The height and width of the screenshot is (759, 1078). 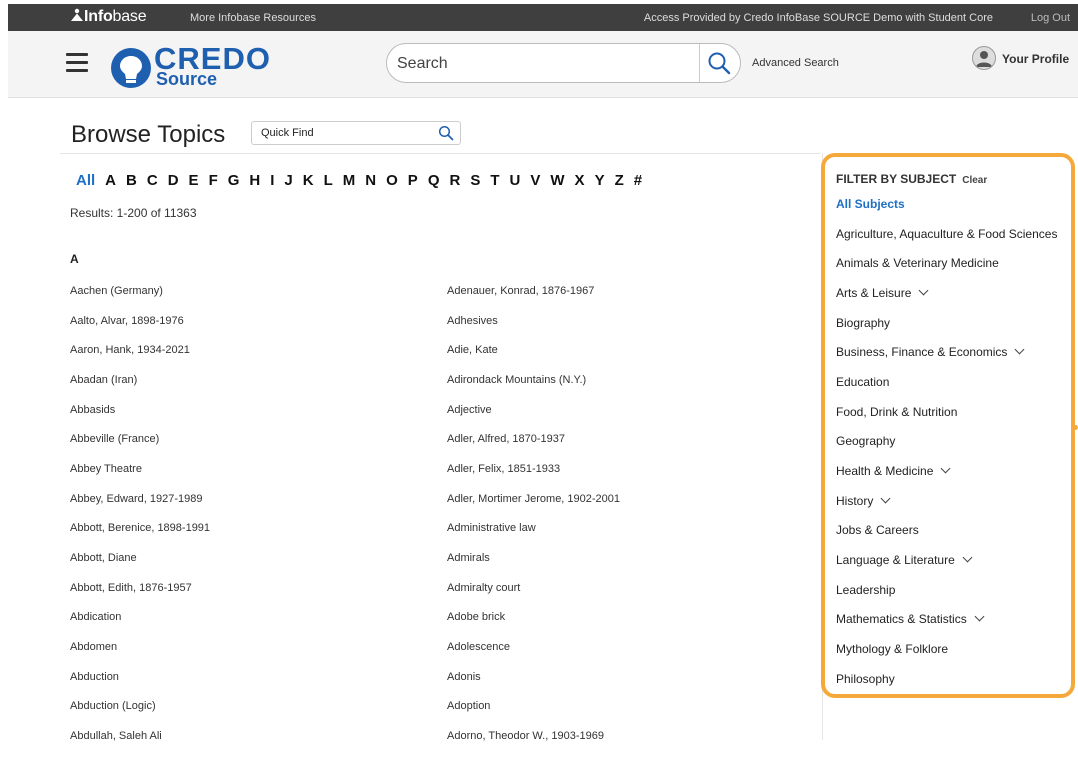 I want to click on letter-l: L, so click(x=328, y=180).